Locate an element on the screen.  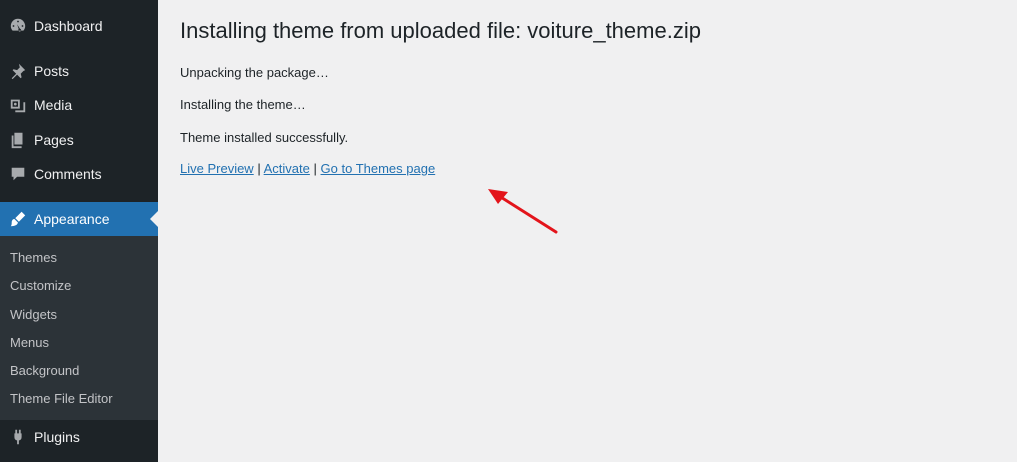
themes-page-link: Go to Themes page is located at coordinates (378, 168).